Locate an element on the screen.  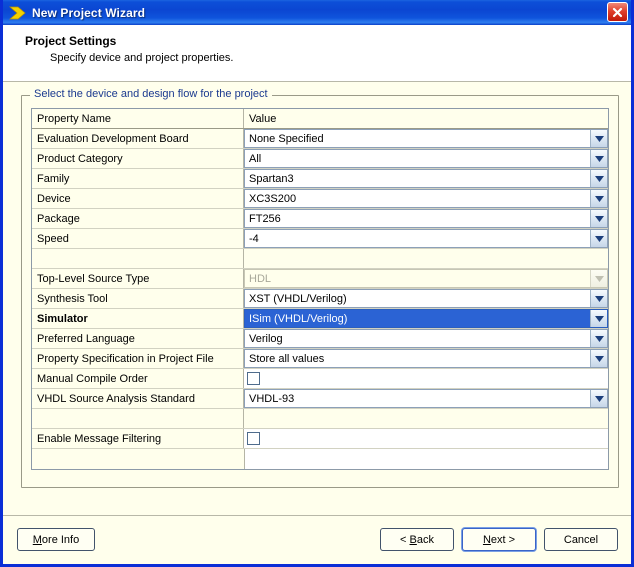
window-title: New Project Wizard is located at coordinates (89, 12).